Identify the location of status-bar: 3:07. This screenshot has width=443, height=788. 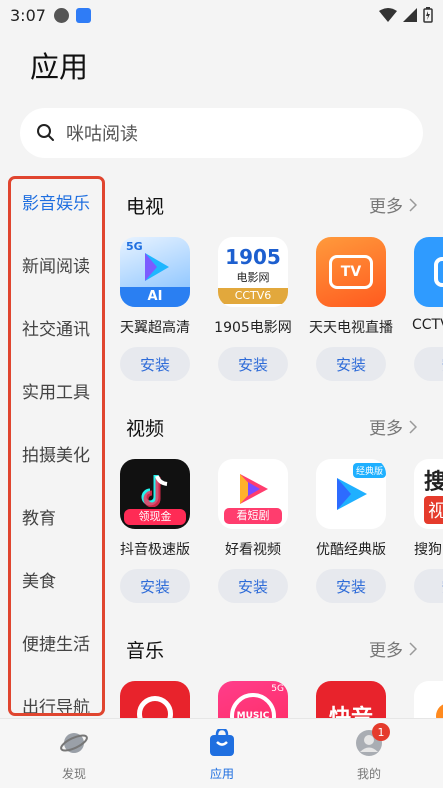
(221, 15).